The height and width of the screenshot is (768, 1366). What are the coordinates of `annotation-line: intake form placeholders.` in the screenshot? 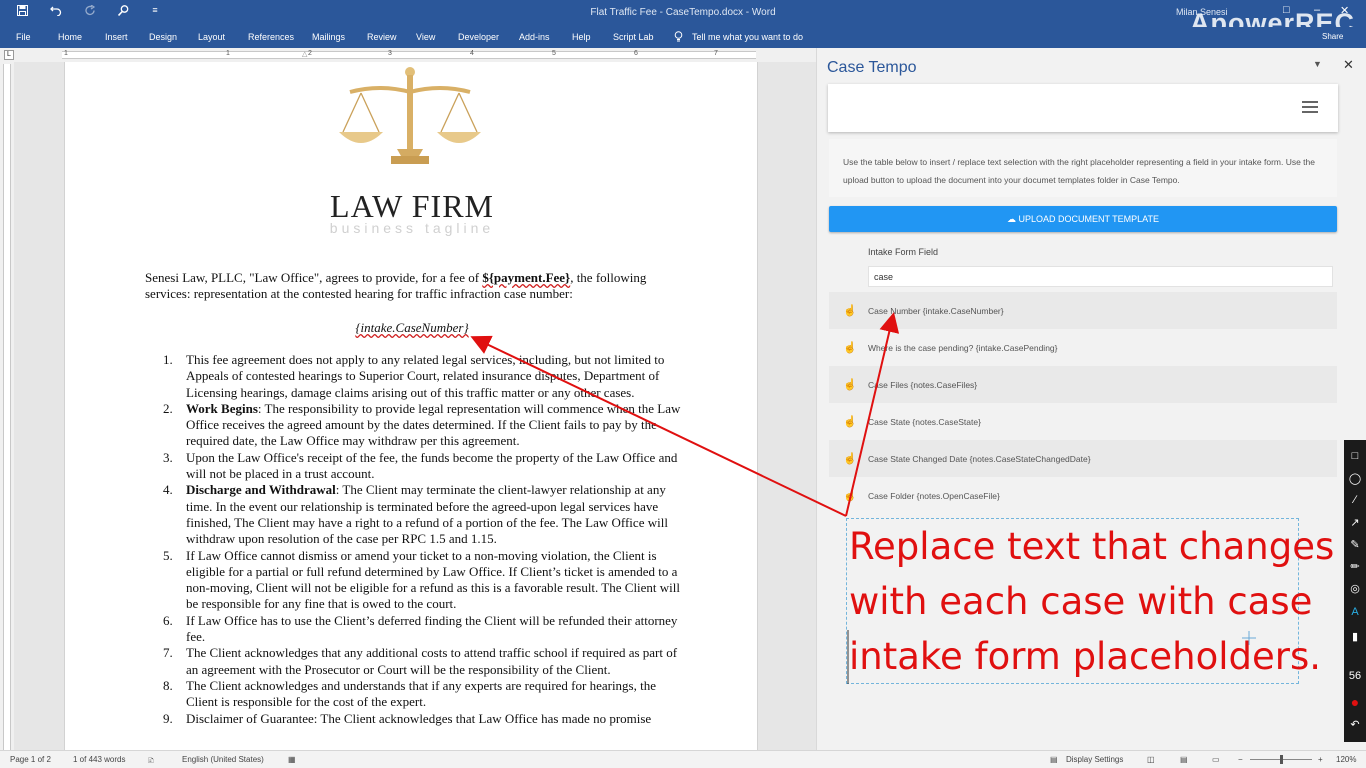 It's located at (1085, 656).